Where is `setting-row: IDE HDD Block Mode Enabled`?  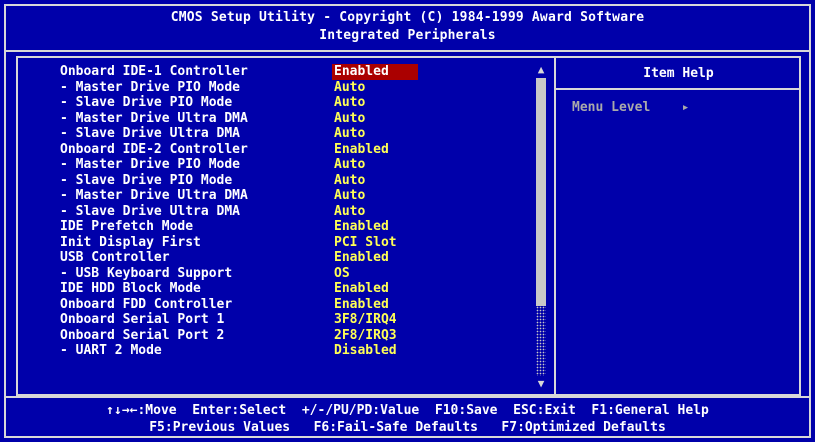 setting-row: IDE HDD Block Mode Enabled is located at coordinates (283, 289).